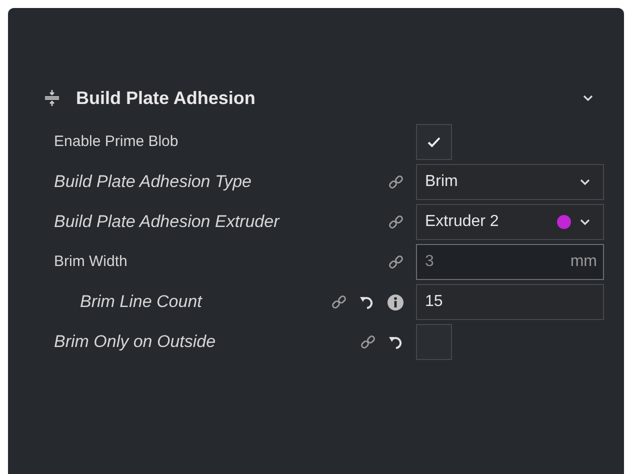 This screenshot has width=632, height=474. What do you see at coordinates (166, 98) in the screenshot?
I see `section-title: Build Plate Adhesion` at bounding box center [166, 98].